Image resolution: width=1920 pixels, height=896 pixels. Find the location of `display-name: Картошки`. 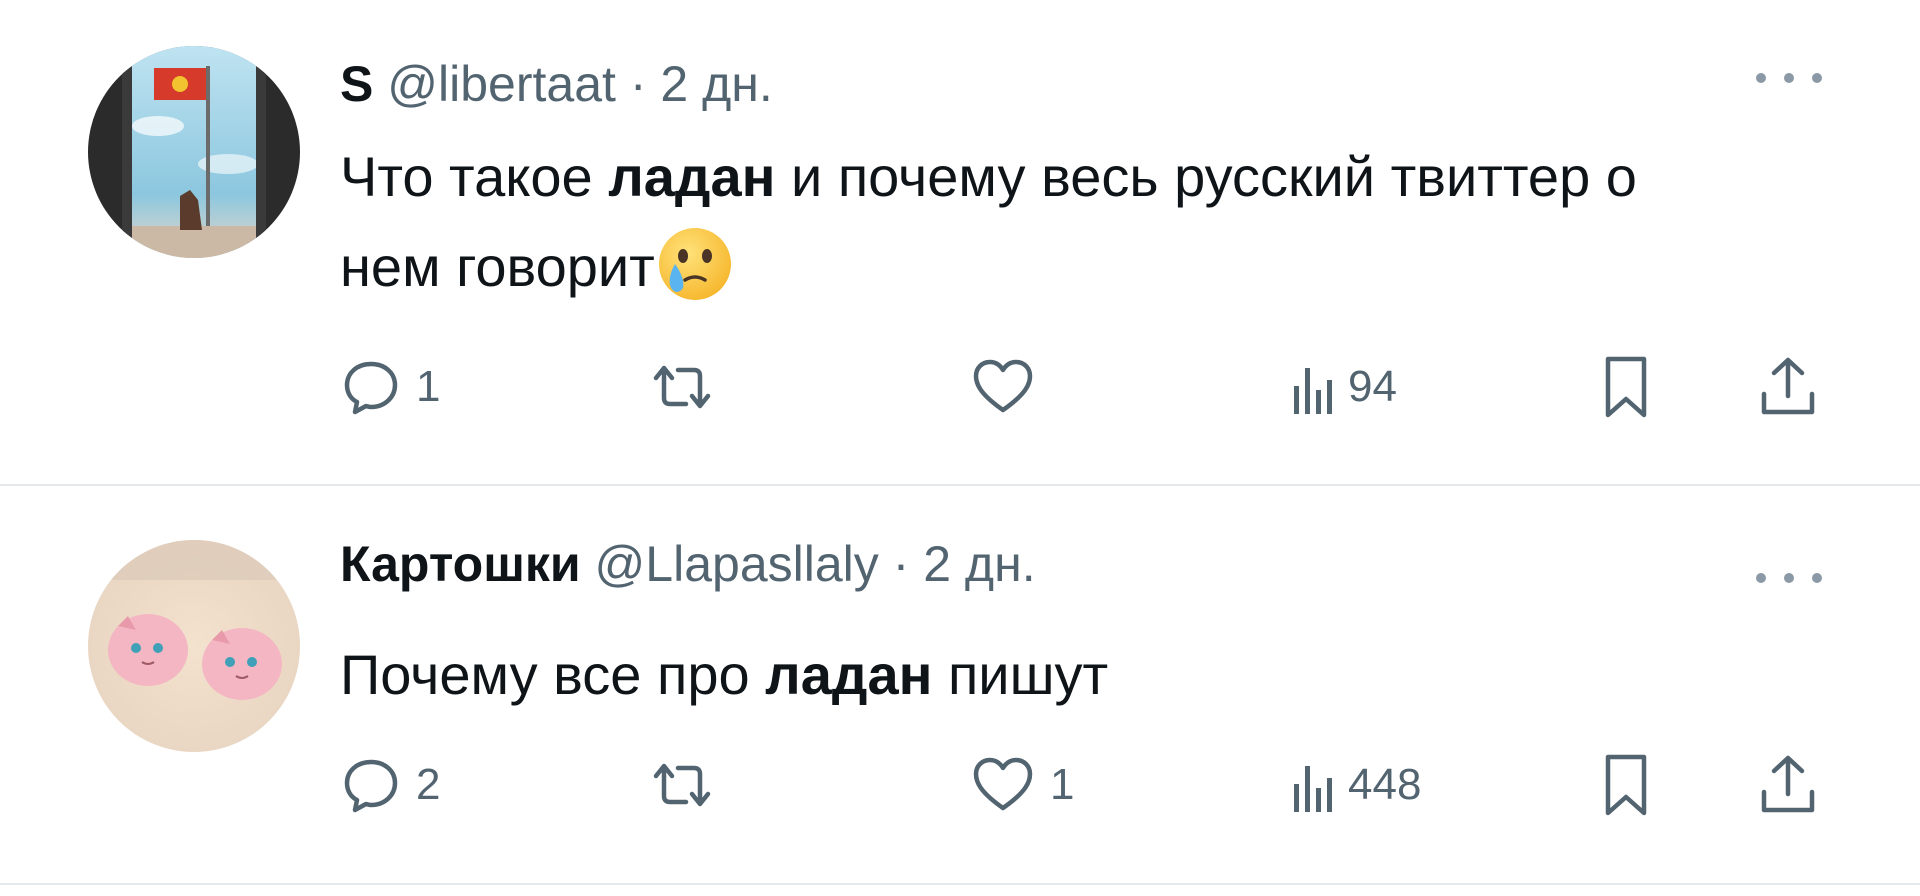

display-name: Картошки is located at coordinates (460, 564).